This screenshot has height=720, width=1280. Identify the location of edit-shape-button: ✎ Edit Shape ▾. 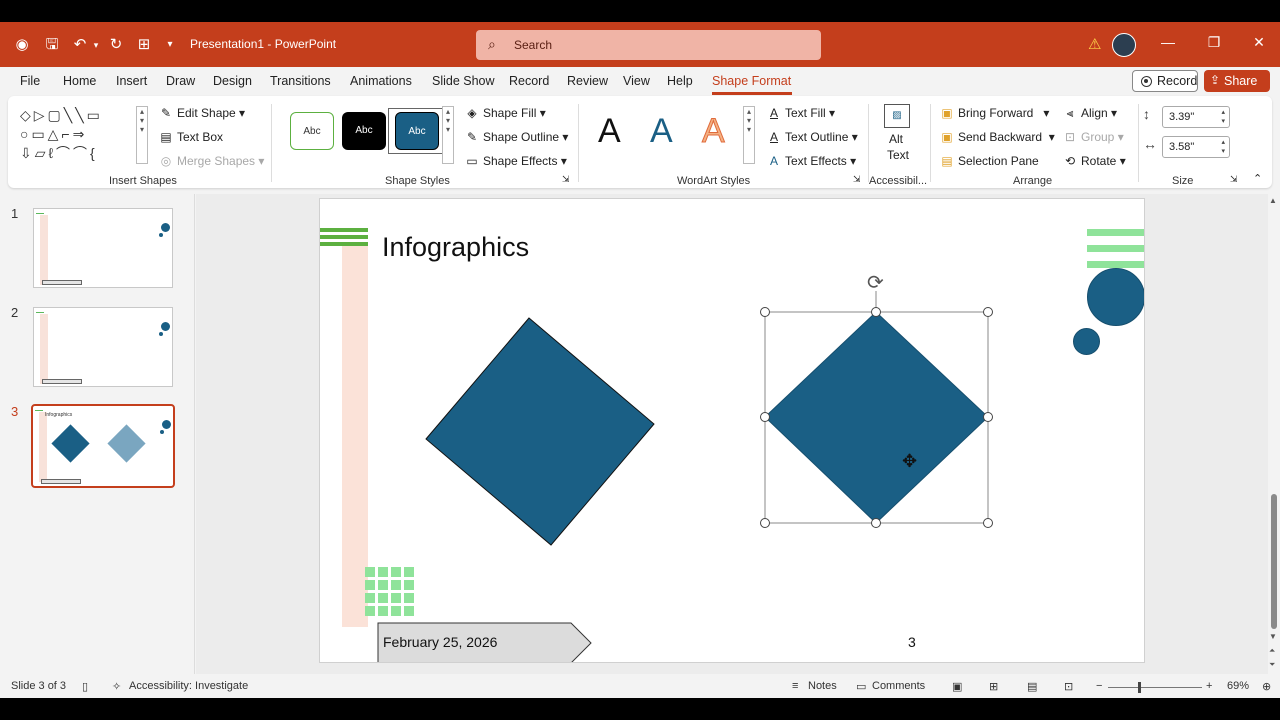
(201, 113).